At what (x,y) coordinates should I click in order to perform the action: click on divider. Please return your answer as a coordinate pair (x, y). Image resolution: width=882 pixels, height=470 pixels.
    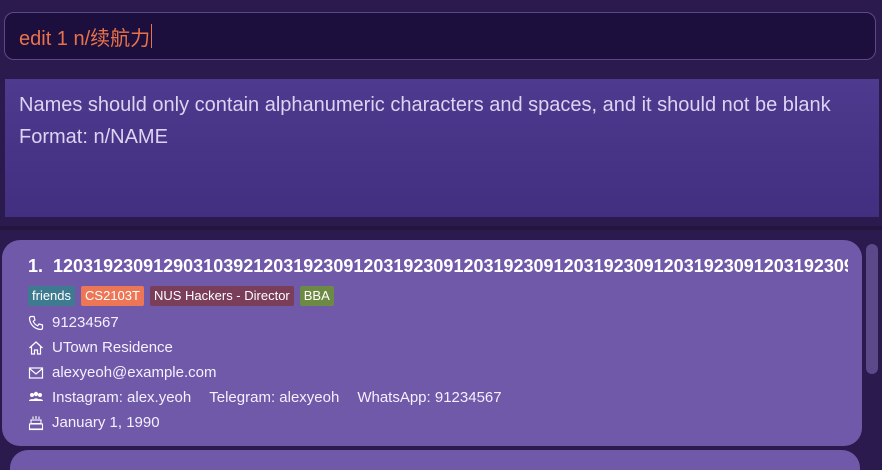
    Looking at the image, I should click on (441, 228).